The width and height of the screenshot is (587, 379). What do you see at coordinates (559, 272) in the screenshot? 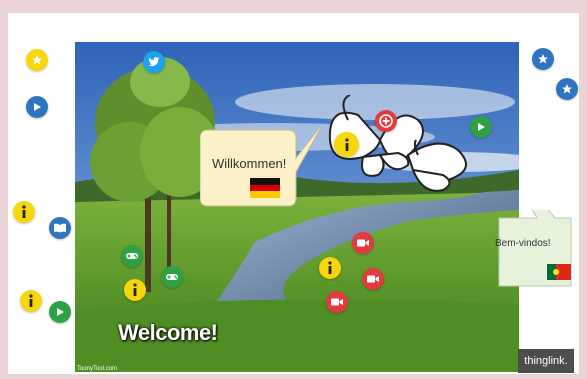
I see `portugal-flag` at bounding box center [559, 272].